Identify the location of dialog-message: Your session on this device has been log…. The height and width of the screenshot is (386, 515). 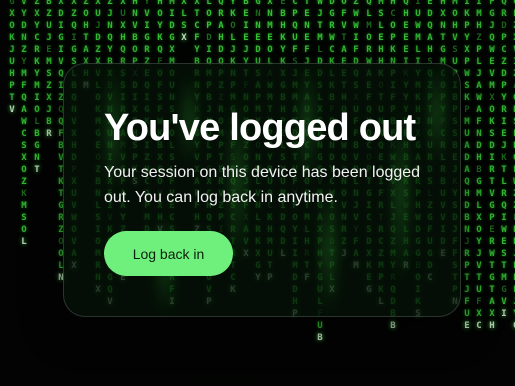
(262, 185).